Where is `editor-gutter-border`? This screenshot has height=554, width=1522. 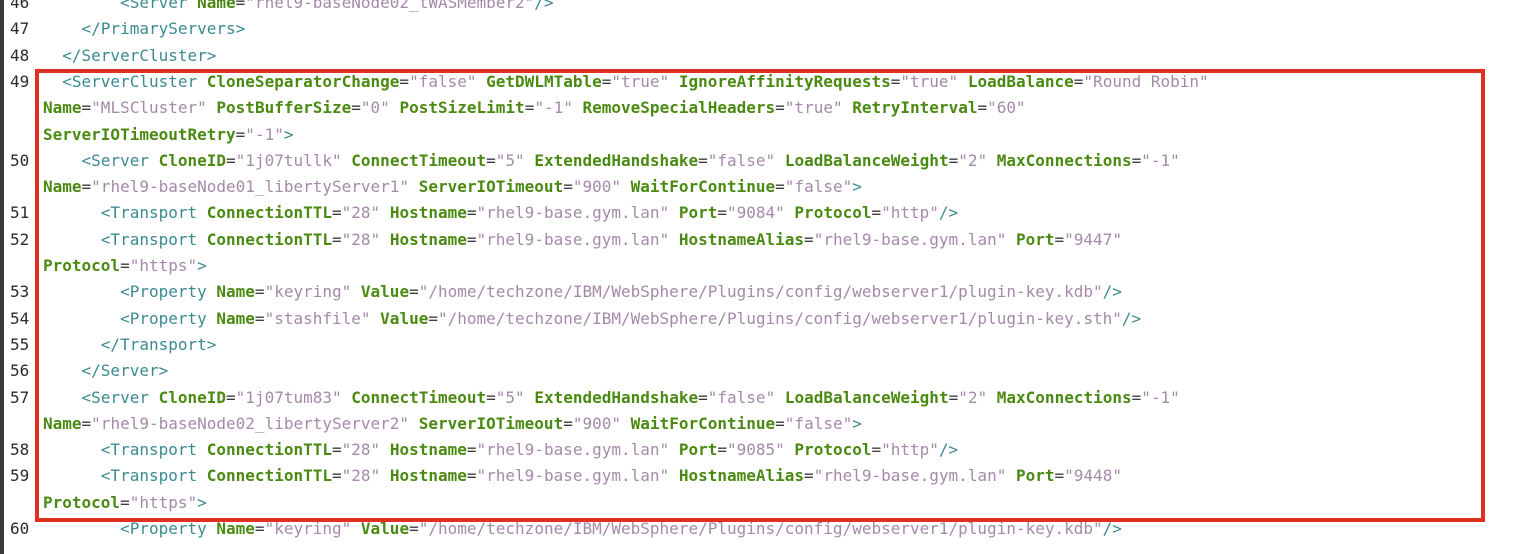
editor-gutter-border is located at coordinates (2, 277).